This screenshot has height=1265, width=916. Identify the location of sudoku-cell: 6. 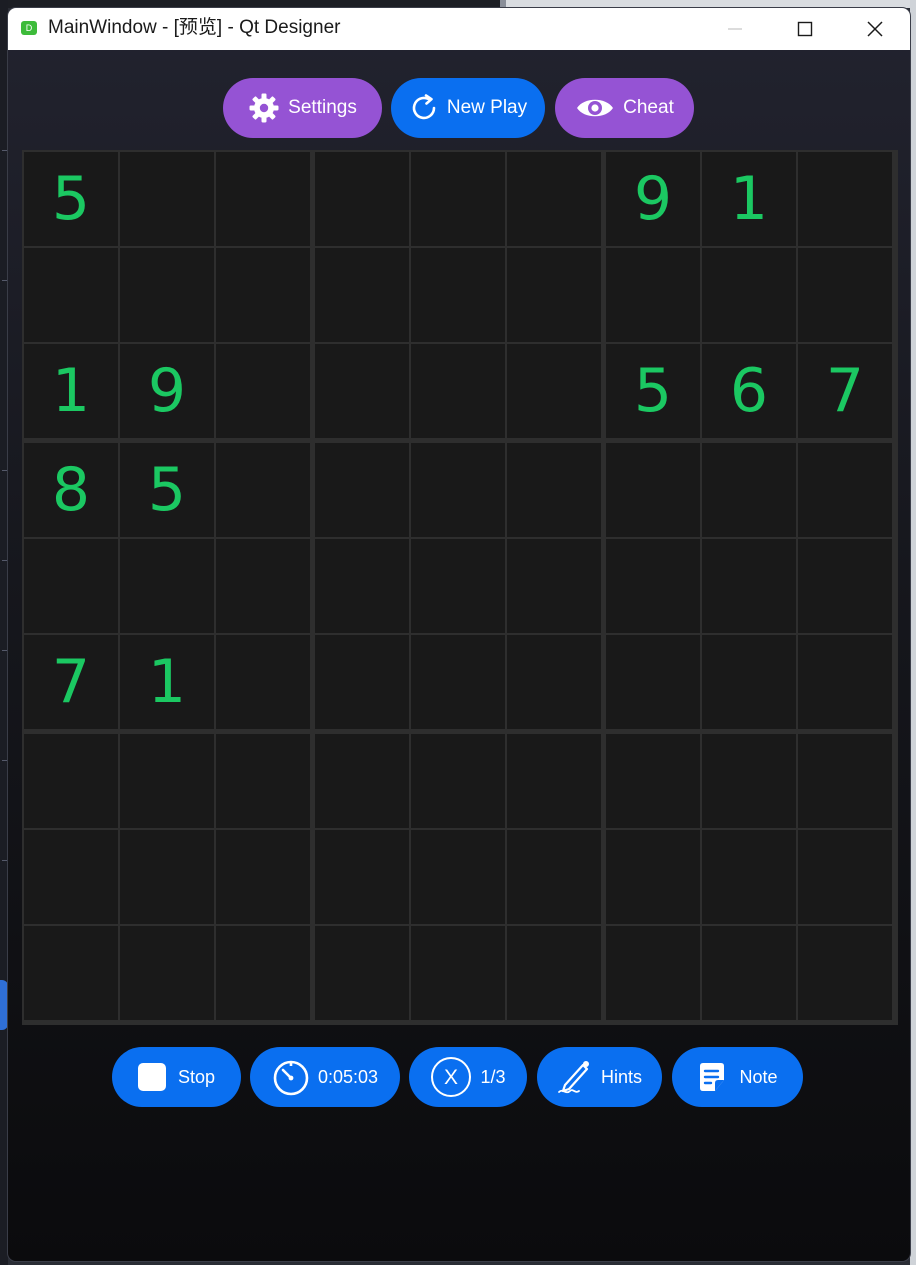
(749, 391).